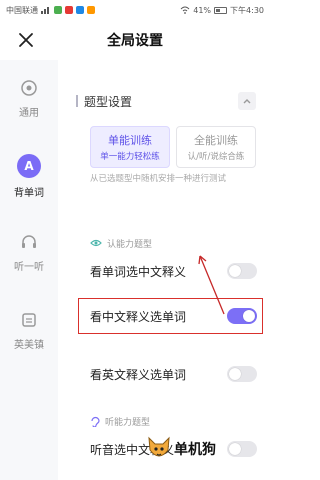 Image resolution: width=320 pixels, height=480 pixels. Describe the element at coordinates (195, 450) in the screenshot. I see `watermark-text: 单机狗` at that location.